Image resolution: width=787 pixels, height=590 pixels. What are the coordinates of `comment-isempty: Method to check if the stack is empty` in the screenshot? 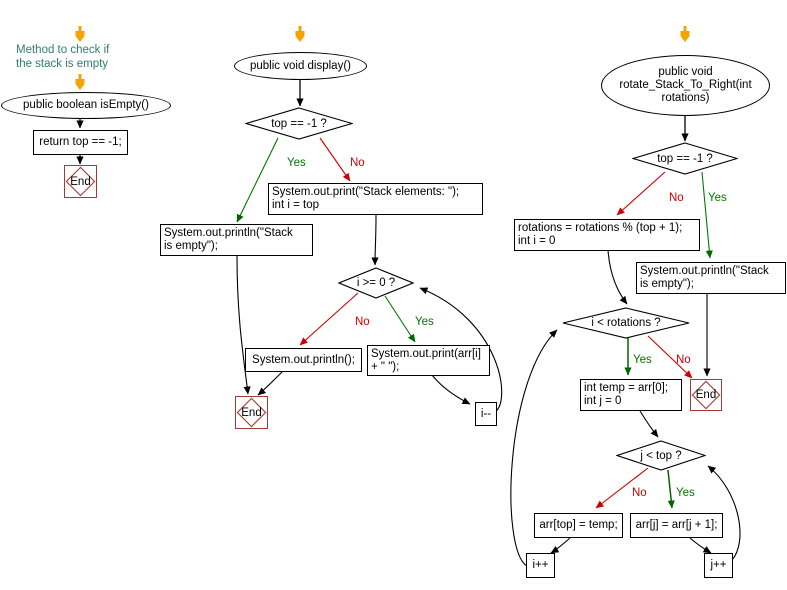 It's located at (63, 57).